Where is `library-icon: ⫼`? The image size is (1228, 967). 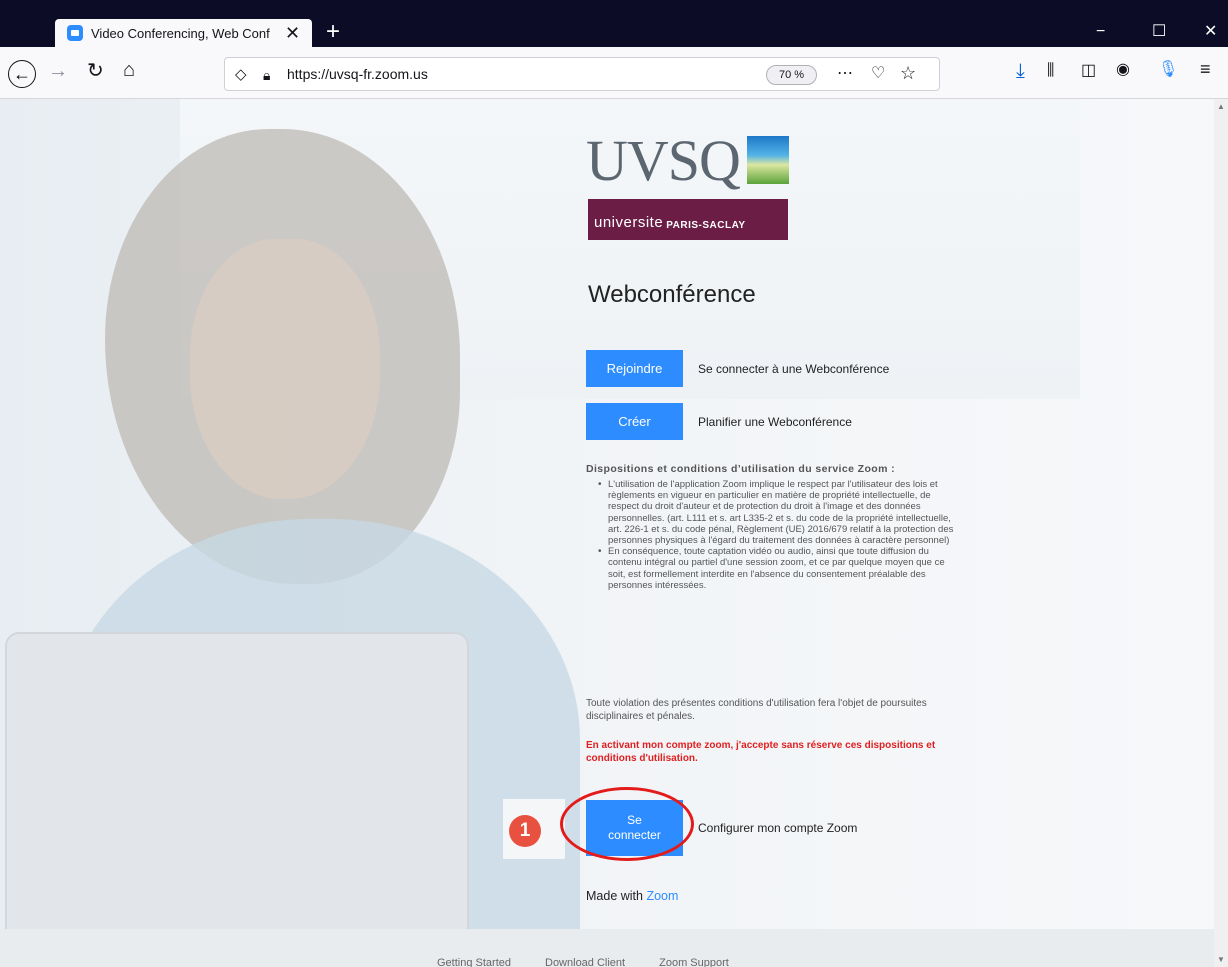
library-icon: ⫼ is located at coordinates (1050, 71).